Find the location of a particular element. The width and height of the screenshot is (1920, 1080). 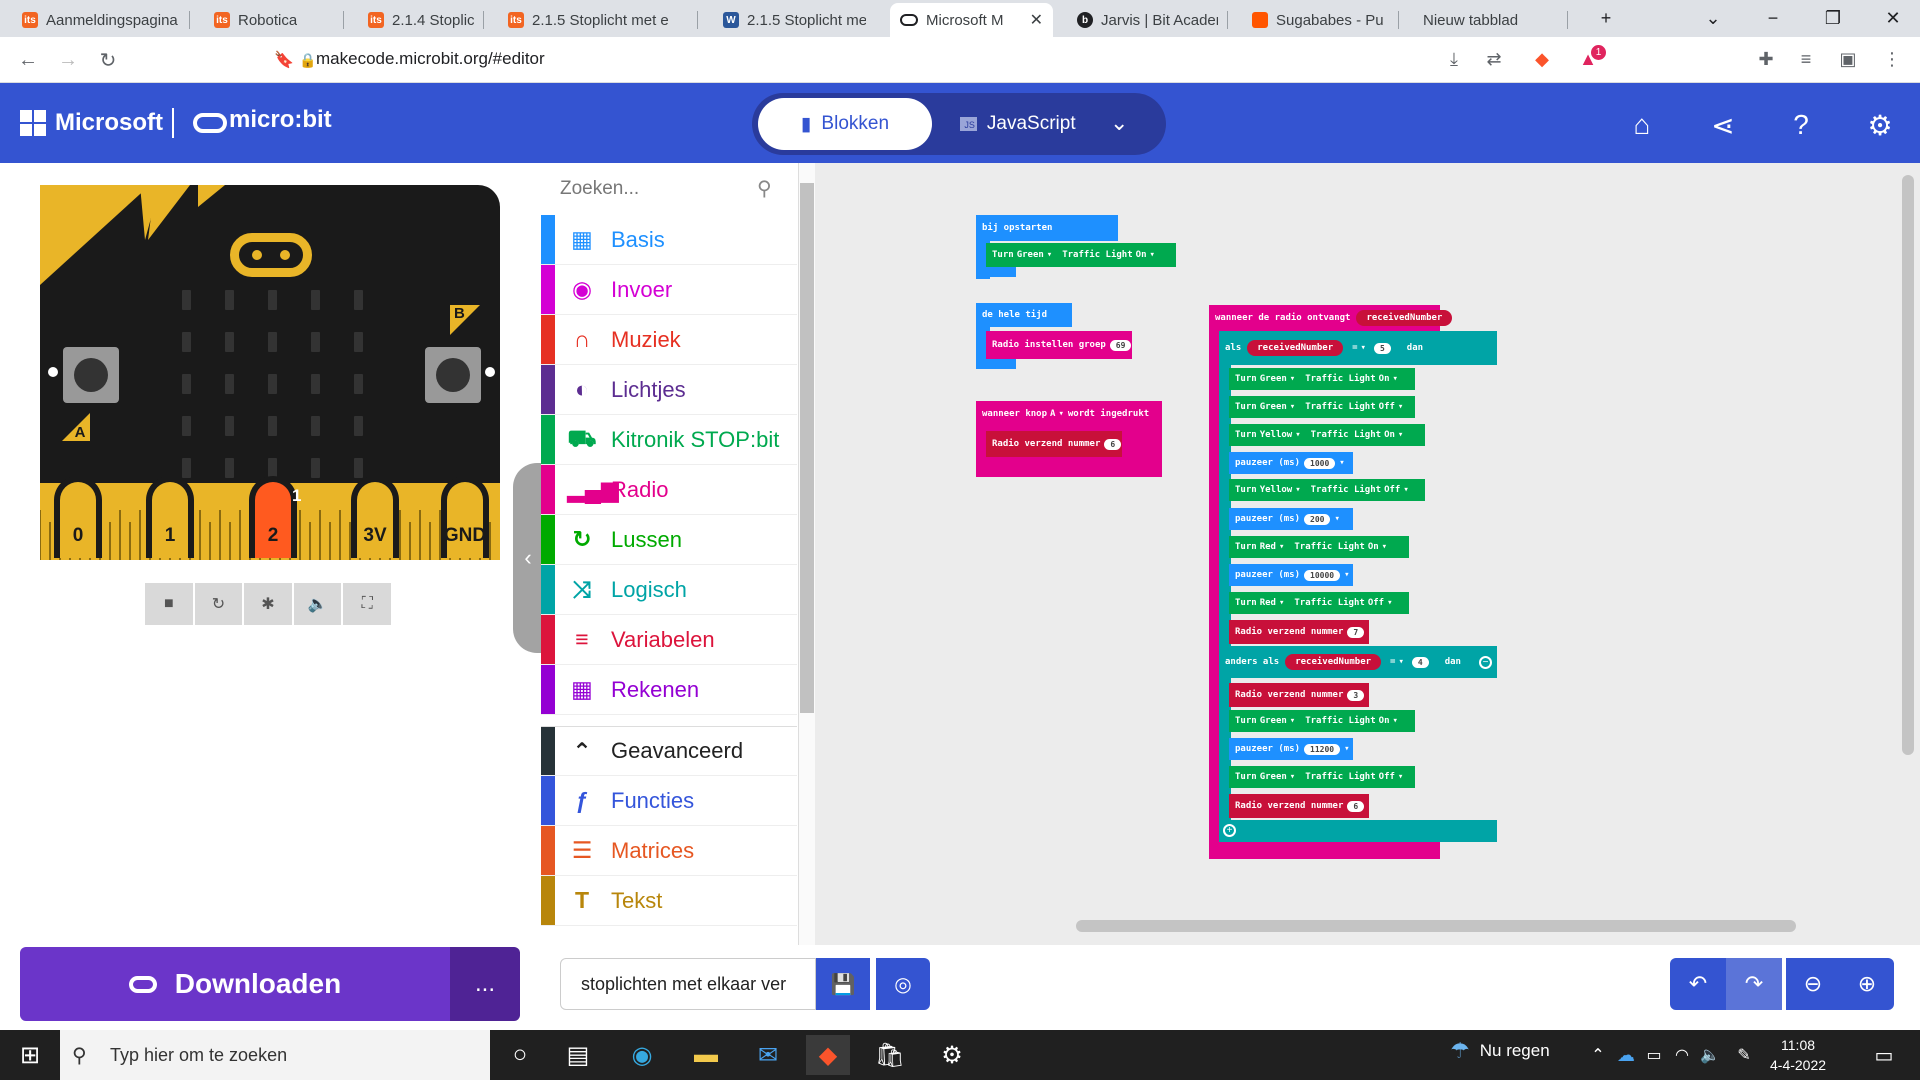

category-lussen: ↻ Lussen is located at coordinates (669, 540).